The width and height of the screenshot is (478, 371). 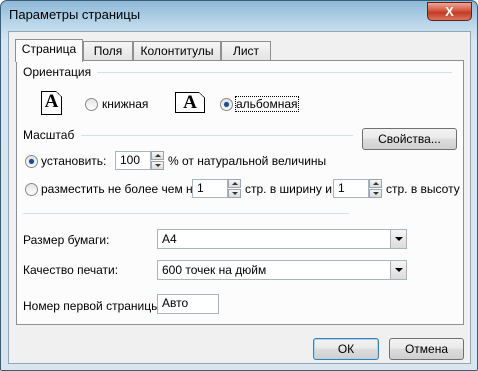 What do you see at coordinates (66, 240) in the screenshot?
I see `paper-size-label: Размер бумаги:` at bounding box center [66, 240].